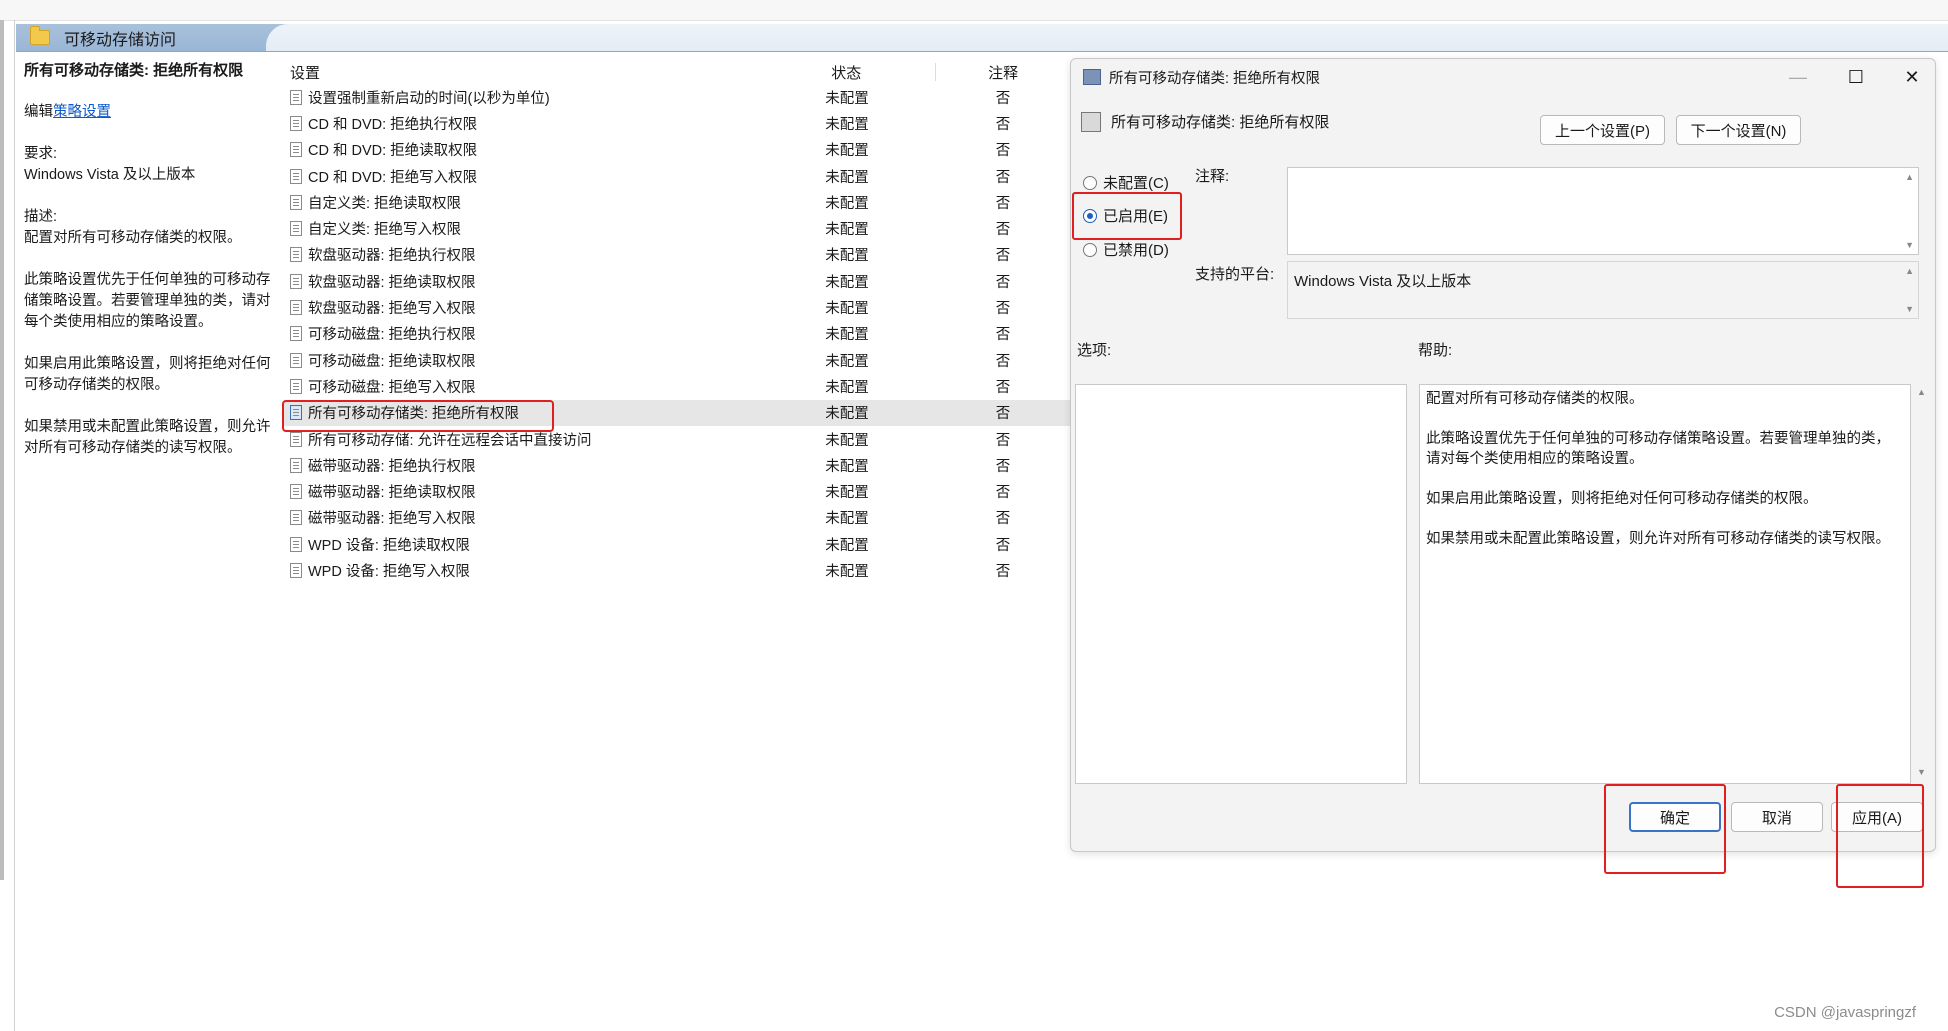 Image resolution: width=1948 pixels, height=1031 pixels. I want to click on close-button: ✕, so click(1912, 77).